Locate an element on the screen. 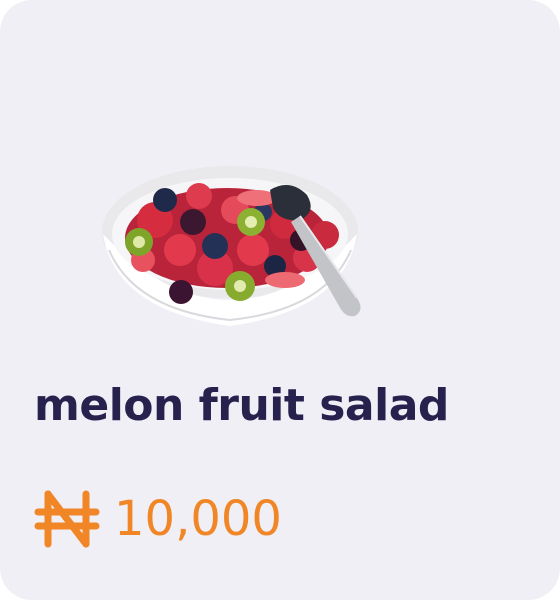 This screenshot has width=560, height=600. product-title: melon fruit salad is located at coordinates (241, 405).